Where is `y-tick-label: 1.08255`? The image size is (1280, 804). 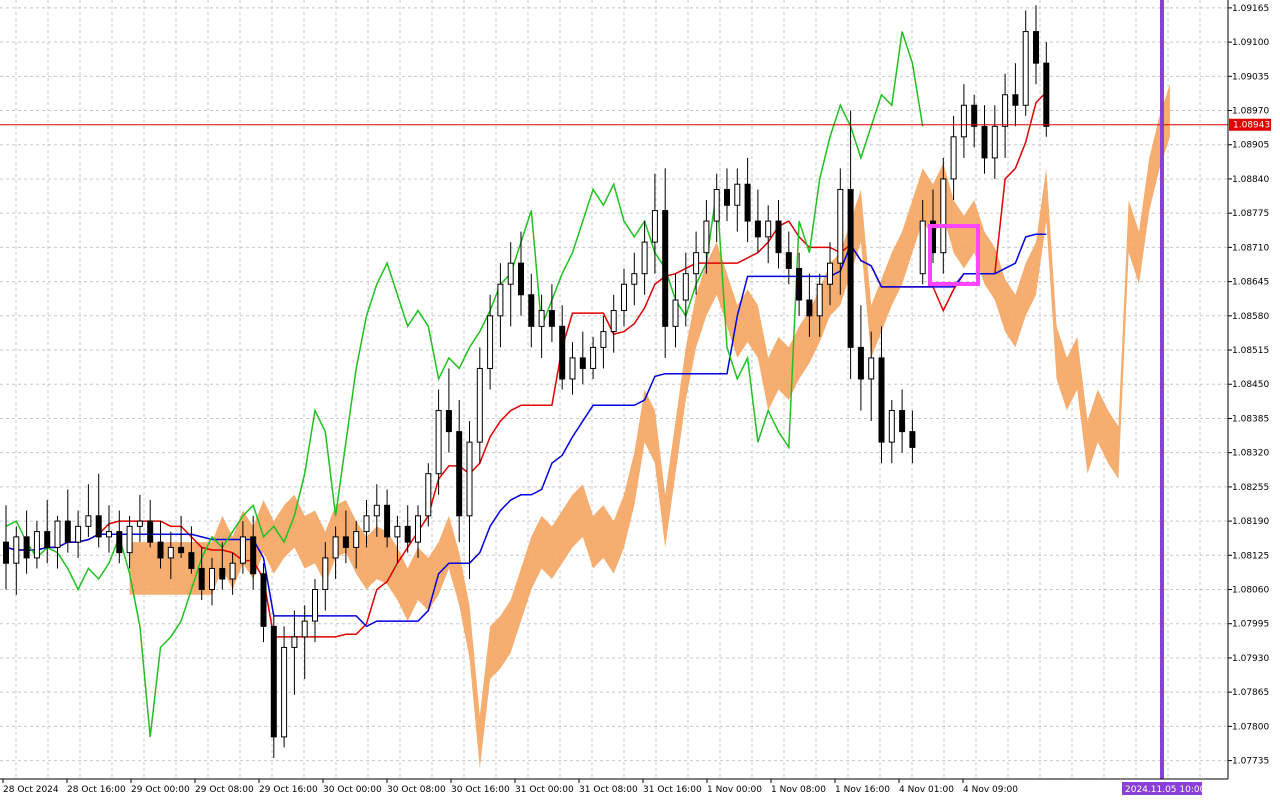 y-tick-label: 1.08255 is located at coordinates (1250, 488).